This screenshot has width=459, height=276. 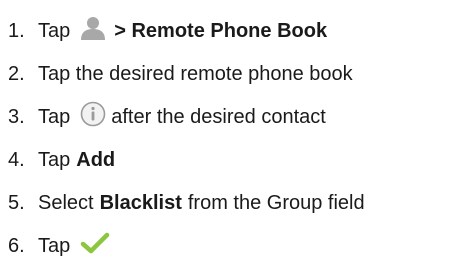 What do you see at coordinates (66, 202) in the screenshot?
I see `step-text-select: Select` at bounding box center [66, 202].